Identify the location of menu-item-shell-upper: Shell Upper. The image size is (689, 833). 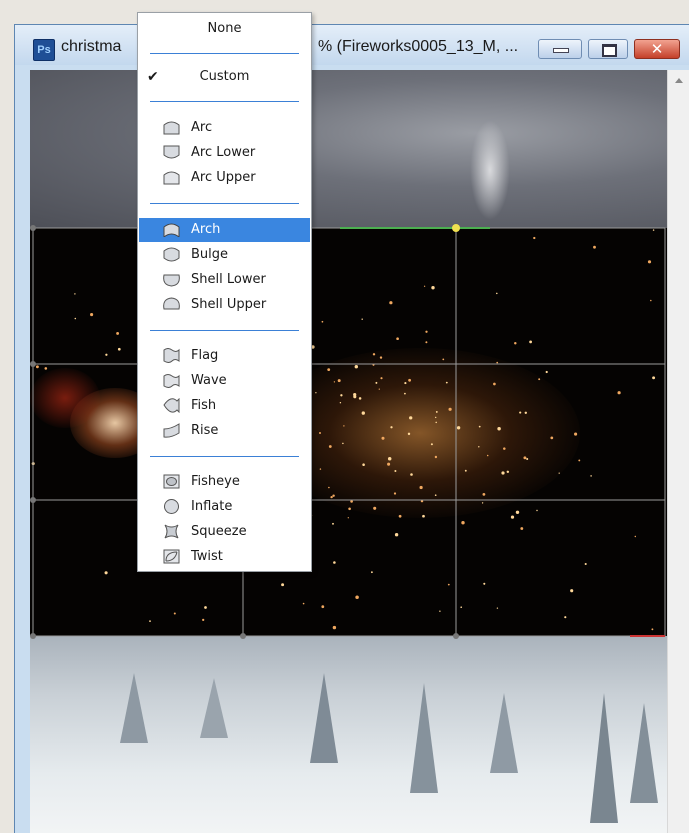
(224, 305).